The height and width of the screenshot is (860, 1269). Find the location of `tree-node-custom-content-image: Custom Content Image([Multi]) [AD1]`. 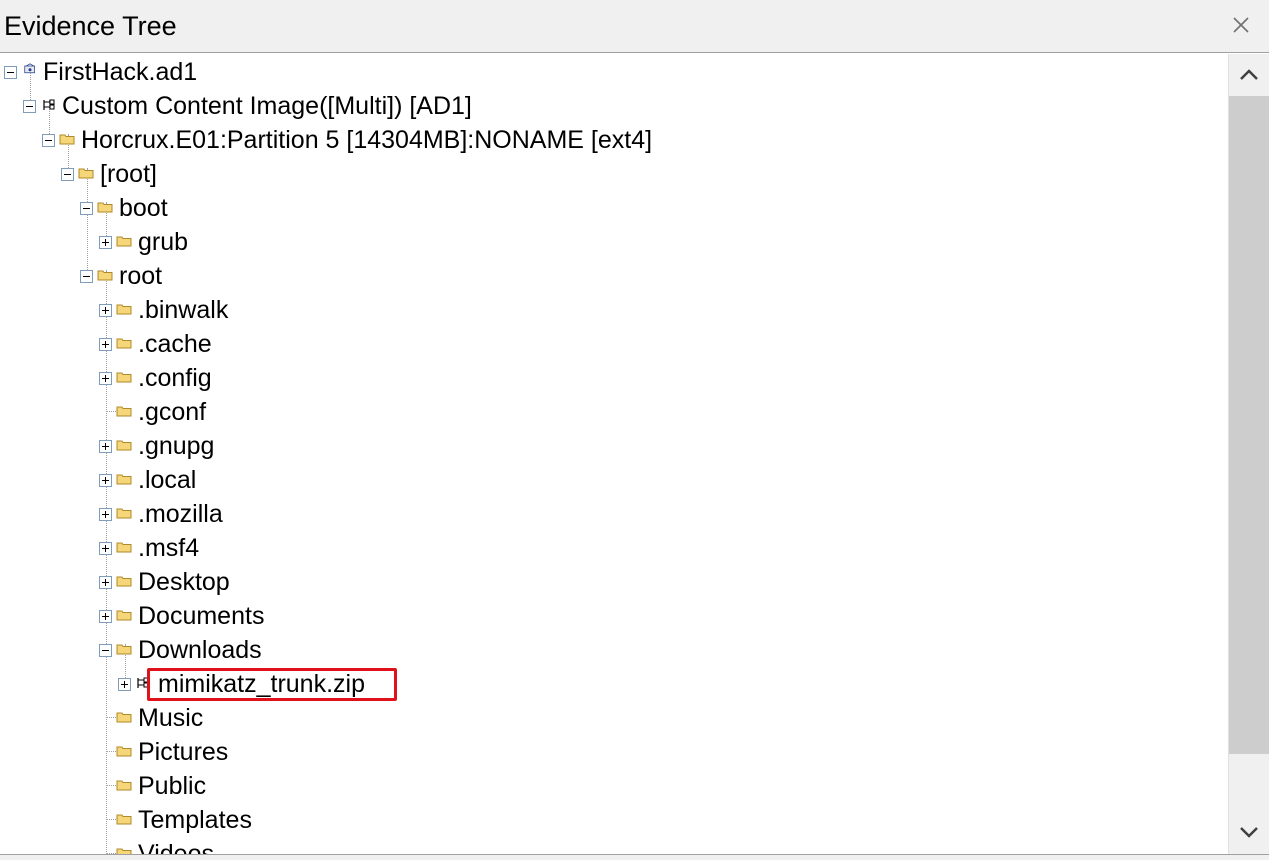

tree-node-custom-content-image: Custom Content Image([Multi]) [AD1] is located at coordinates (350, 106).